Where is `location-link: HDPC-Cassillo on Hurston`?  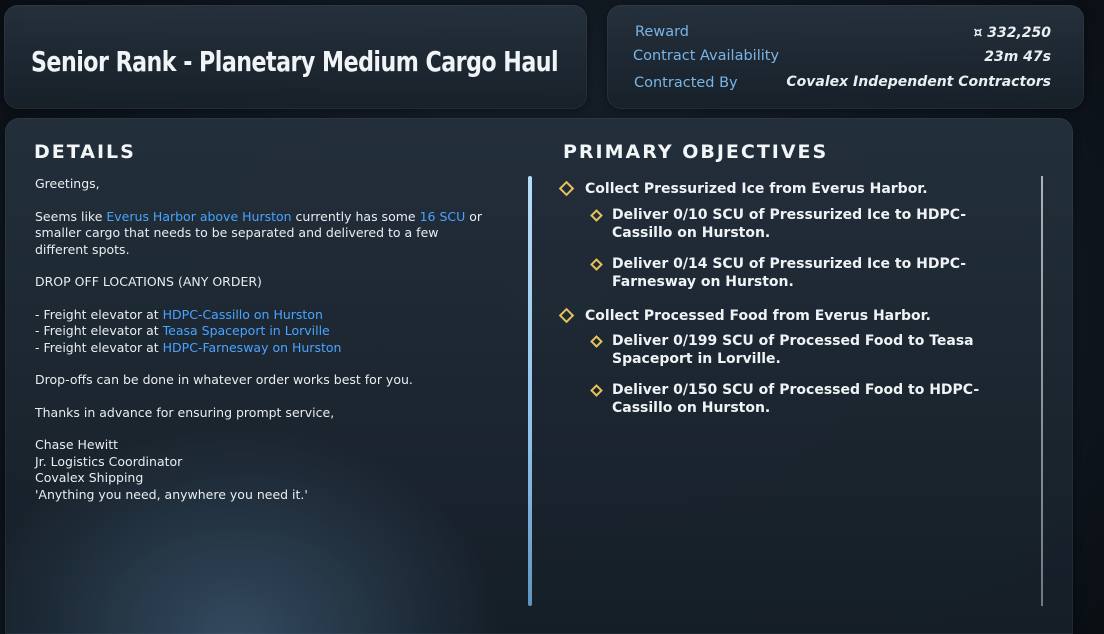
location-link: HDPC-Cassillo on Hurston is located at coordinates (243, 314).